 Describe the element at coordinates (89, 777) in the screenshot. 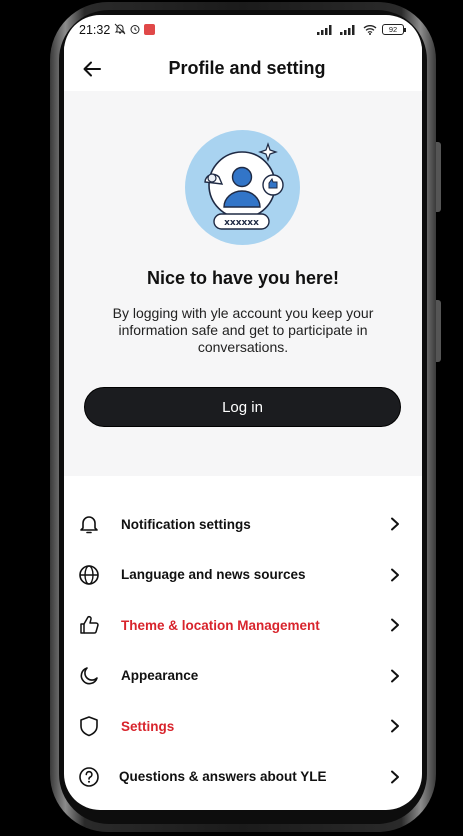

I see `question-icon` at that location.